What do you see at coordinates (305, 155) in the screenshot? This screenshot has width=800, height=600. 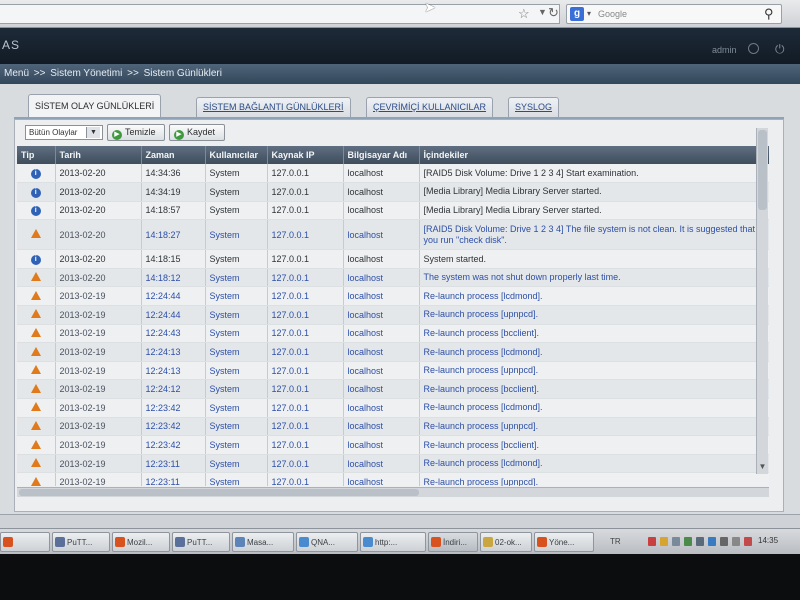 I see `column-header-source-ip: Kaynak IP` at bounding box center [305, 155].